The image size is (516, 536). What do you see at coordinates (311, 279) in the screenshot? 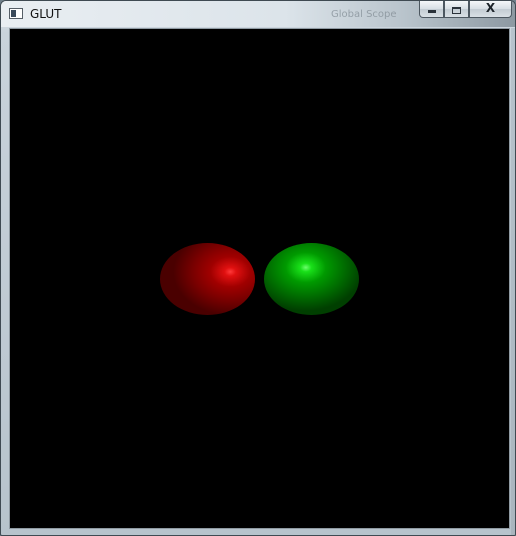
I see `green-sphere` at bounding box center [311, 279].